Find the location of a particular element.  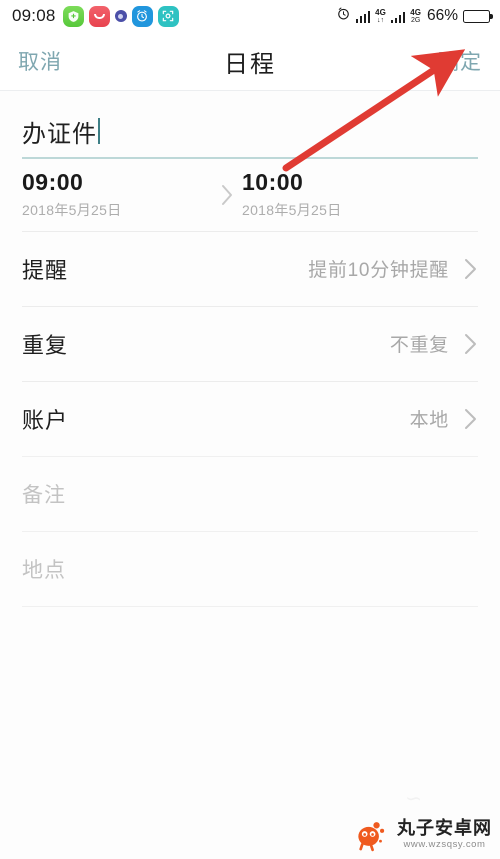

mascot-logo-icon is located at coordinates (371, 834).